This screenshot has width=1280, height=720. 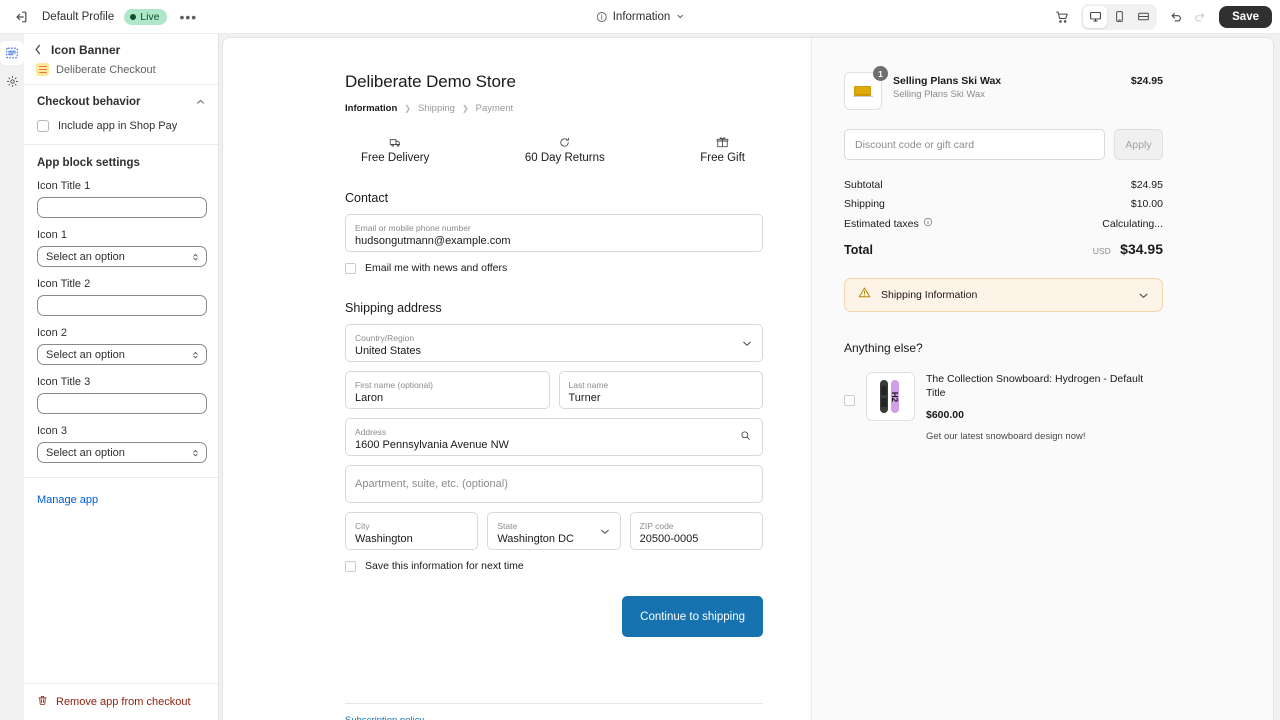 I want to click on sections-icon, so click(x=12, y=53).